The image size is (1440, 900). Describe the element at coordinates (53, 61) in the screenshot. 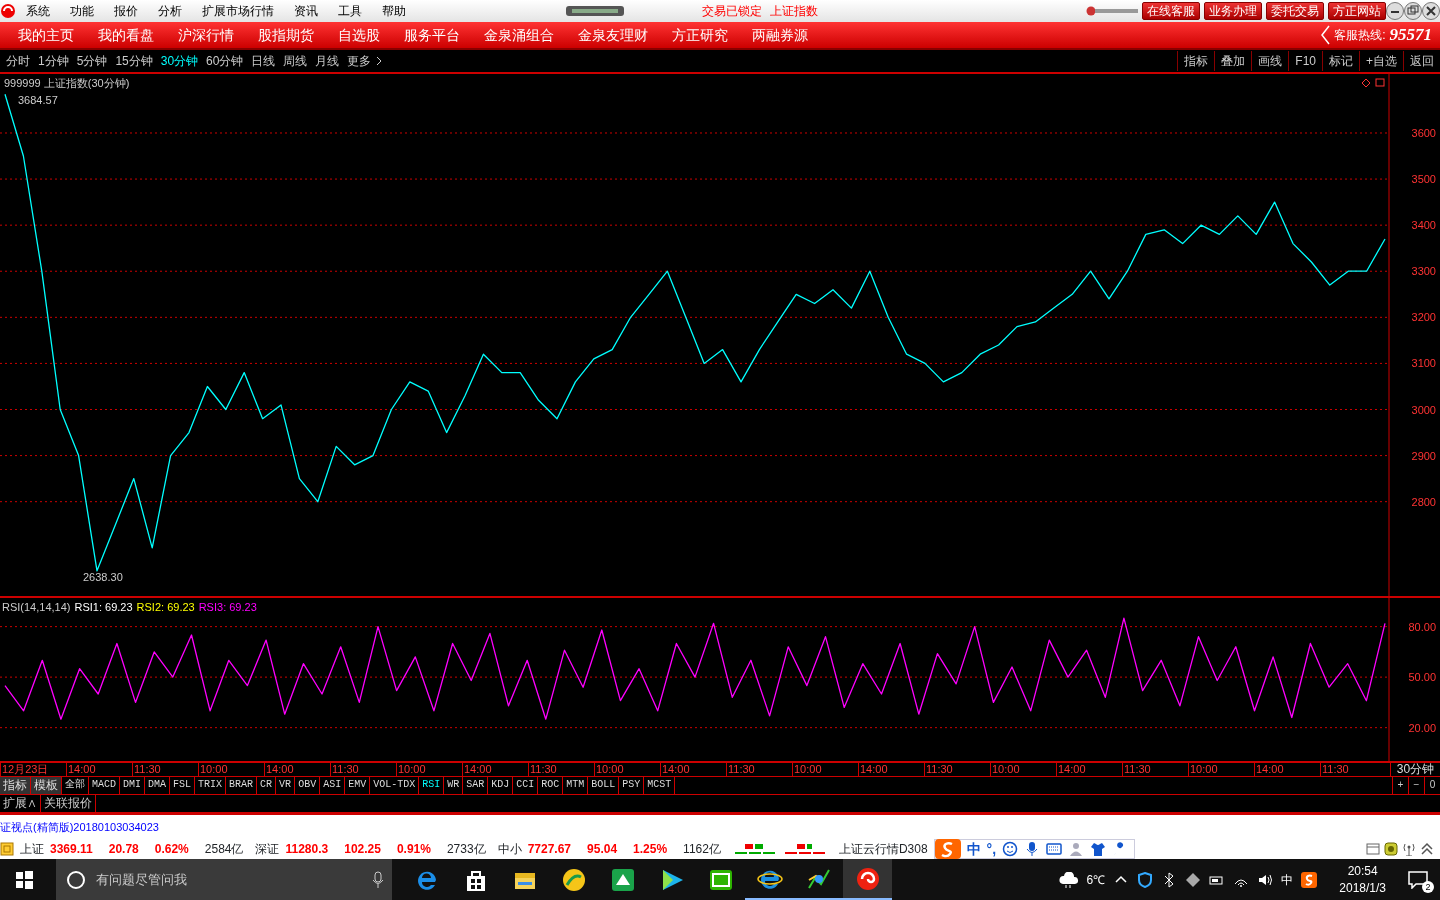

I see `period-tab: 1分钟` at that location.